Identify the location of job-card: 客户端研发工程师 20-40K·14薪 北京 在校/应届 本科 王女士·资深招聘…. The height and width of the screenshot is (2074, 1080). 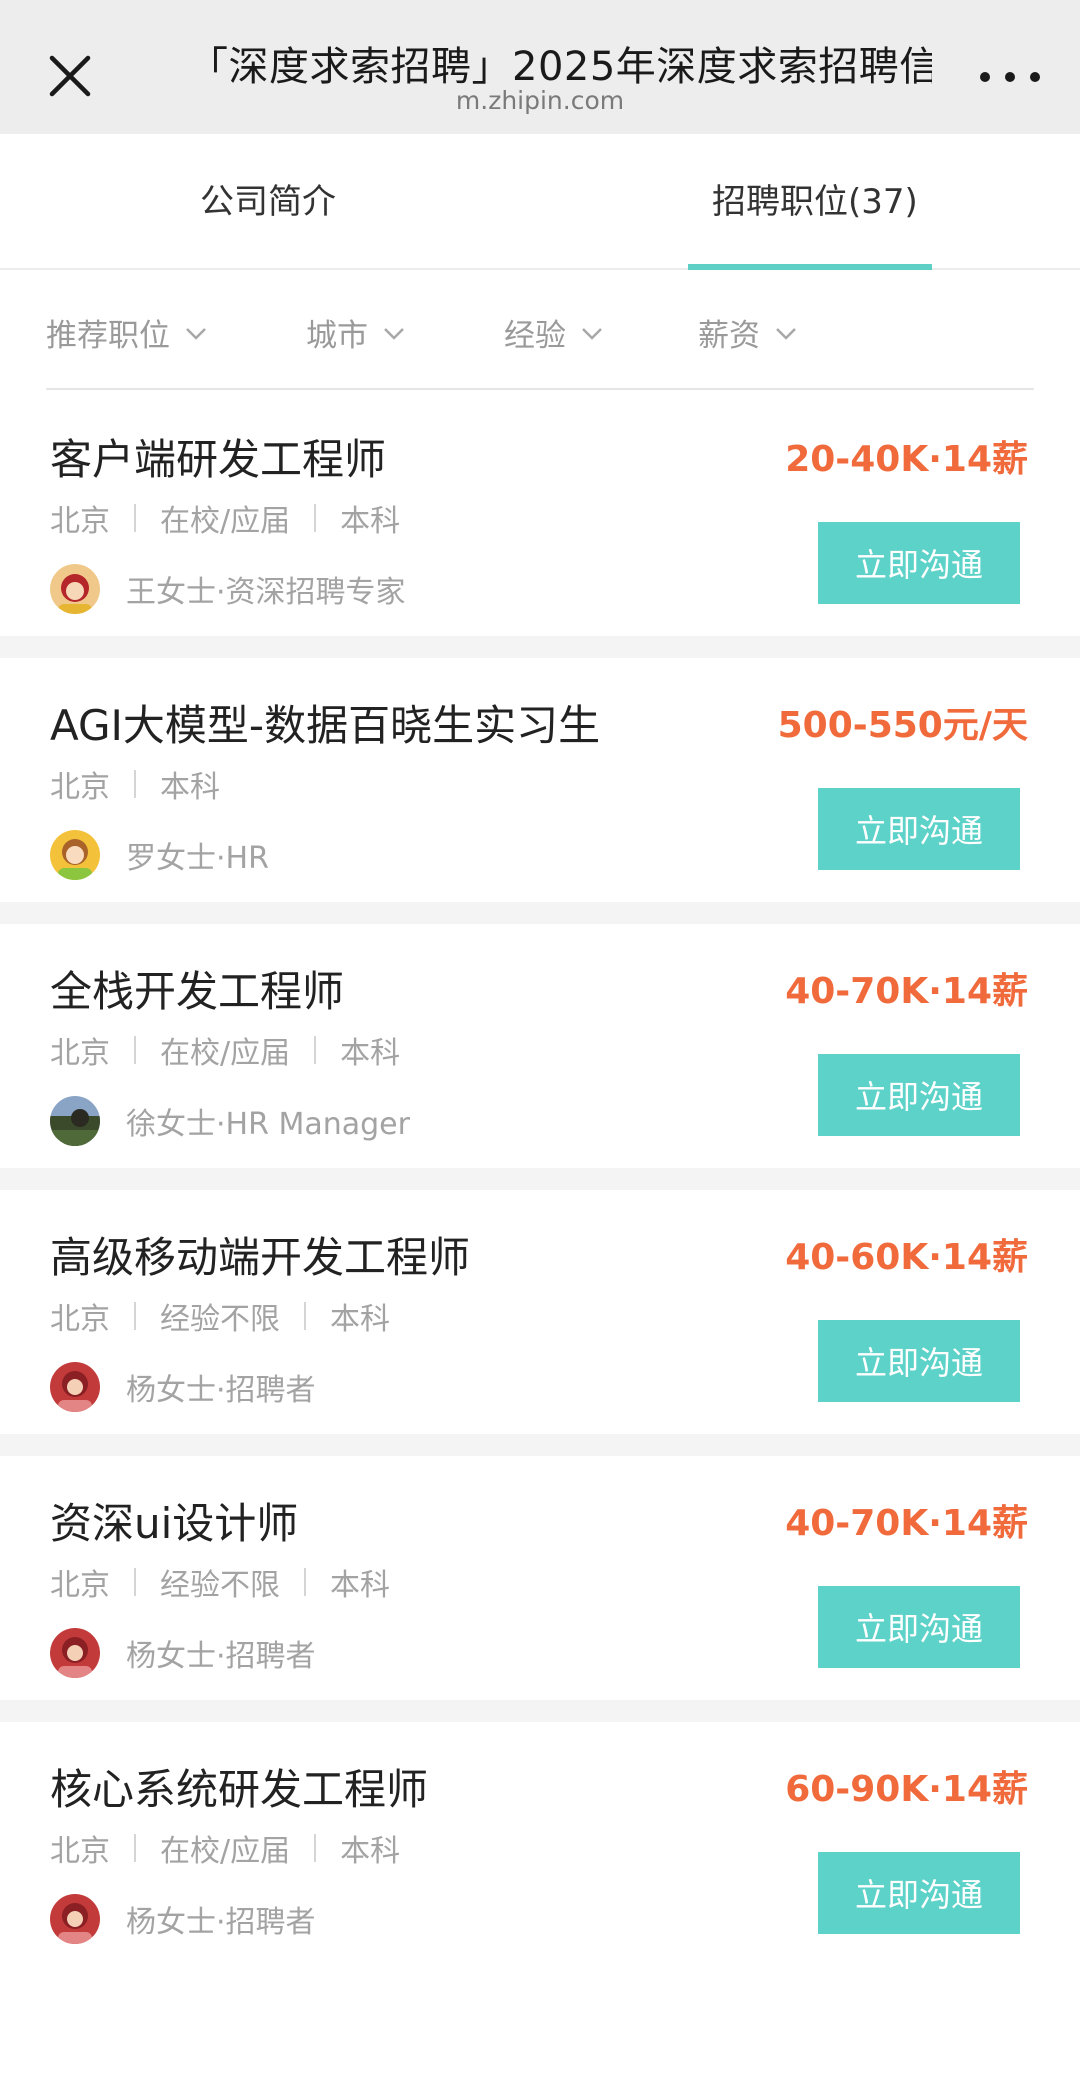
(540, 514).